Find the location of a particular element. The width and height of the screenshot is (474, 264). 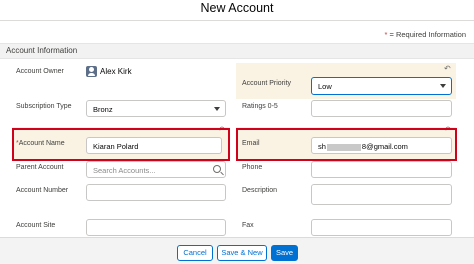

subscription-type-select: Bronz is located at coordinates (156, 108).